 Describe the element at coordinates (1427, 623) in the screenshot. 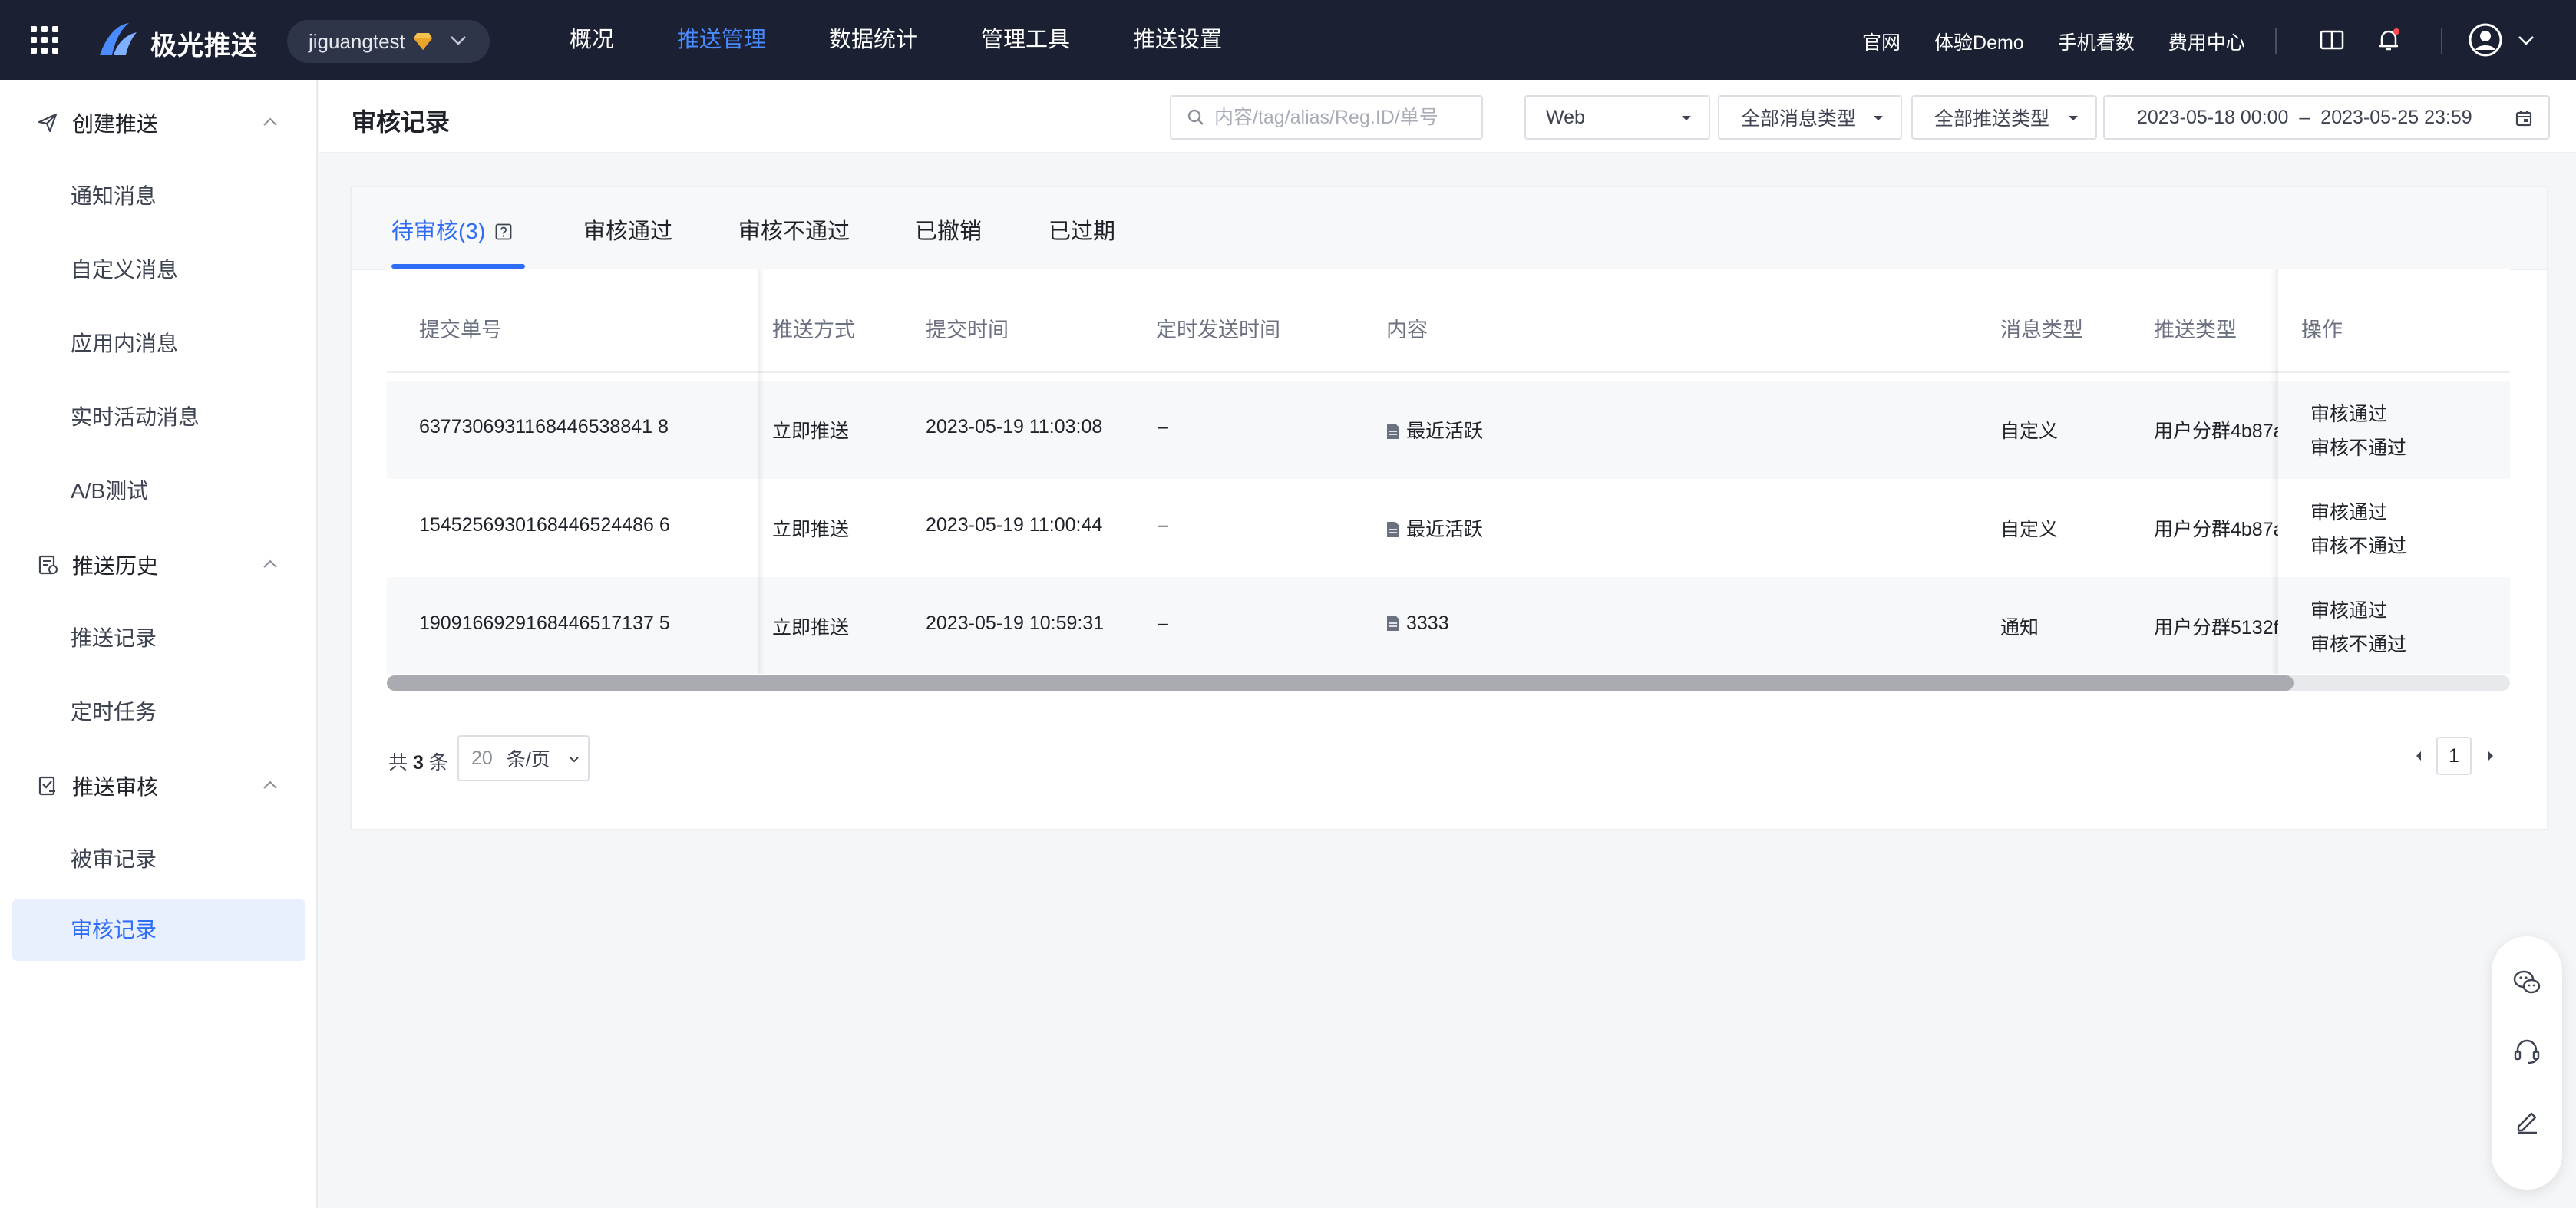

I see `content-text: 3333` at that location.